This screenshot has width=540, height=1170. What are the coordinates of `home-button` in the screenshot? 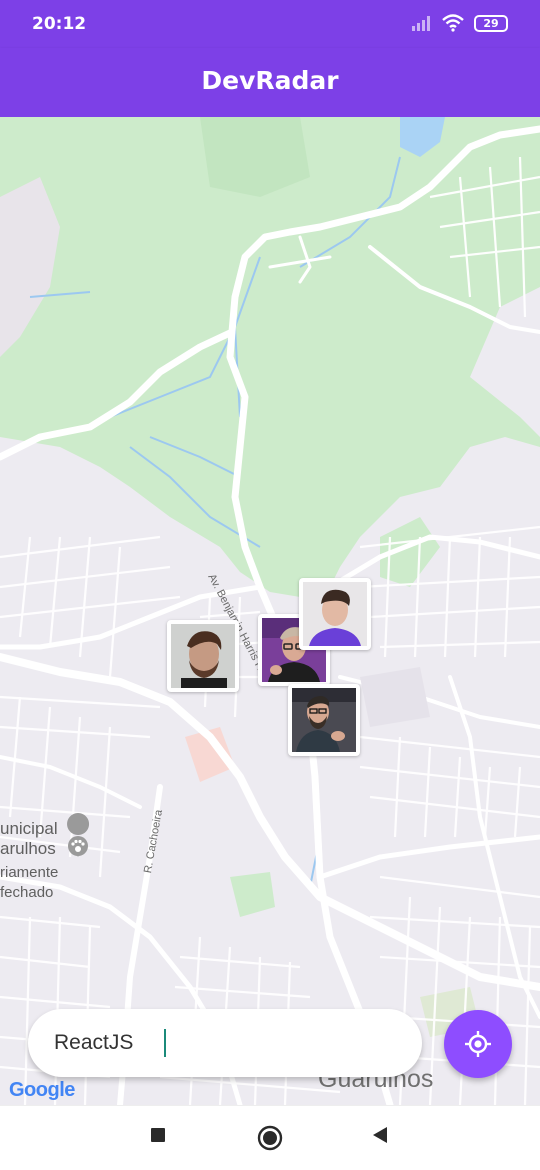 It's located at (270, 1138).